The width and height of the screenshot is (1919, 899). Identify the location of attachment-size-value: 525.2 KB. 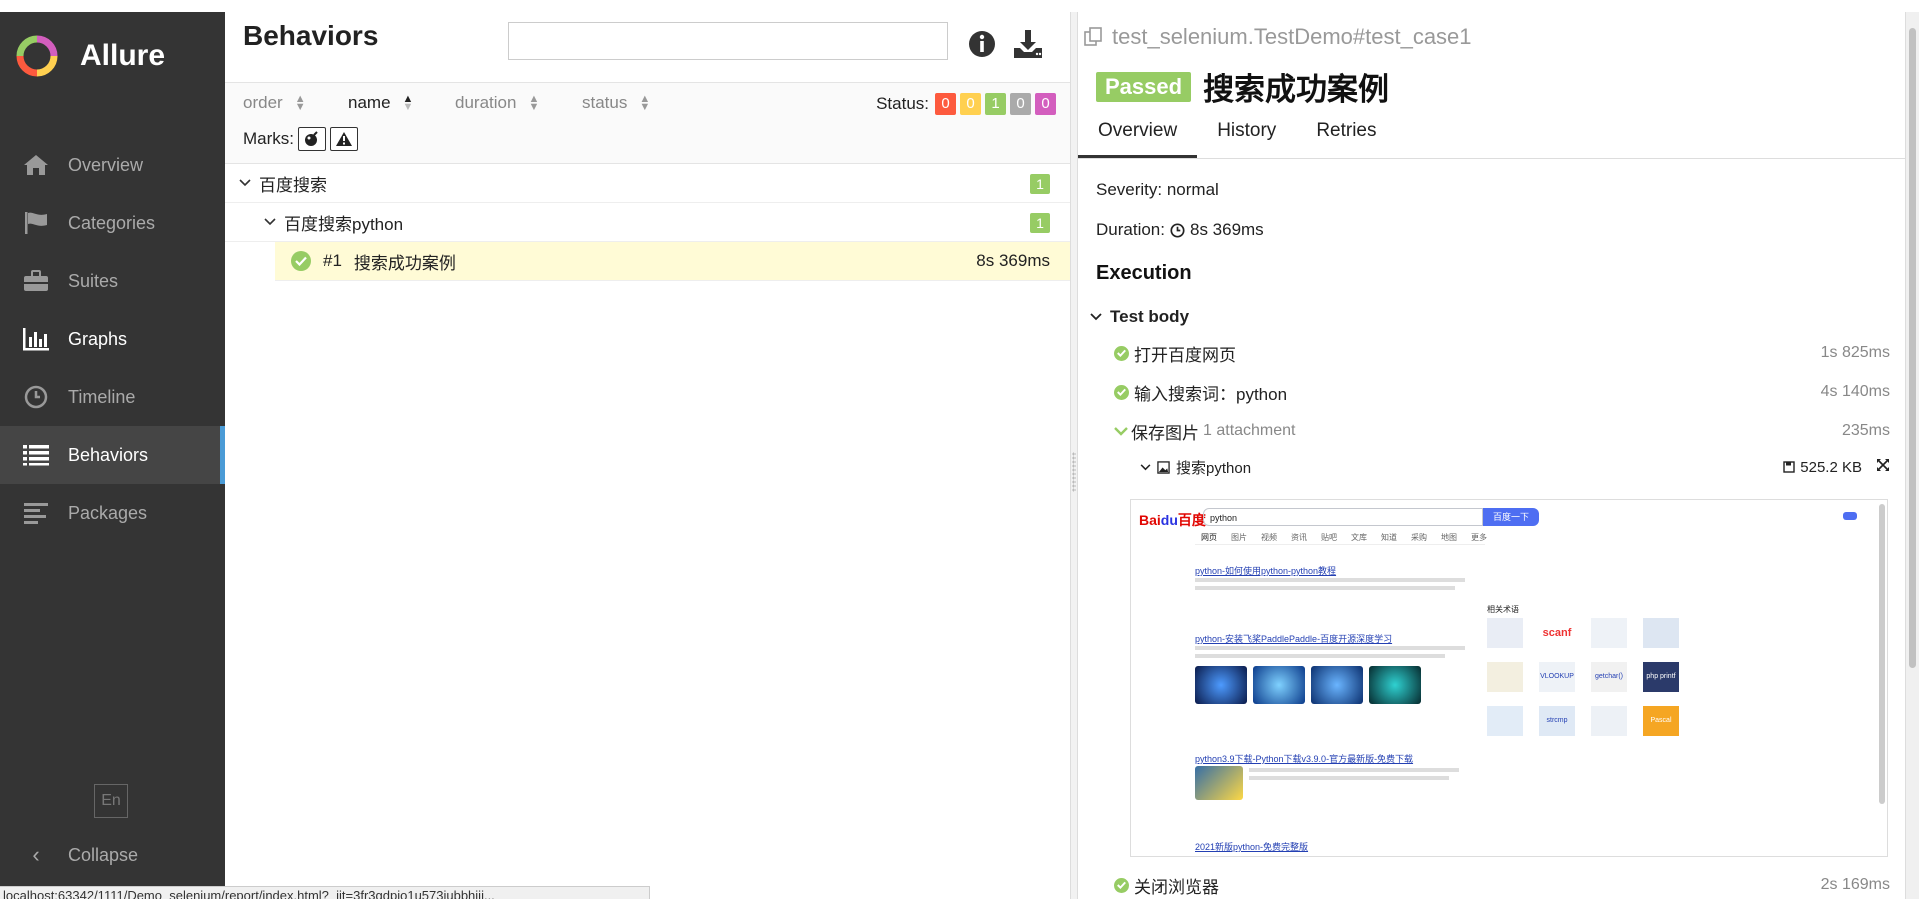
(1831, 467).